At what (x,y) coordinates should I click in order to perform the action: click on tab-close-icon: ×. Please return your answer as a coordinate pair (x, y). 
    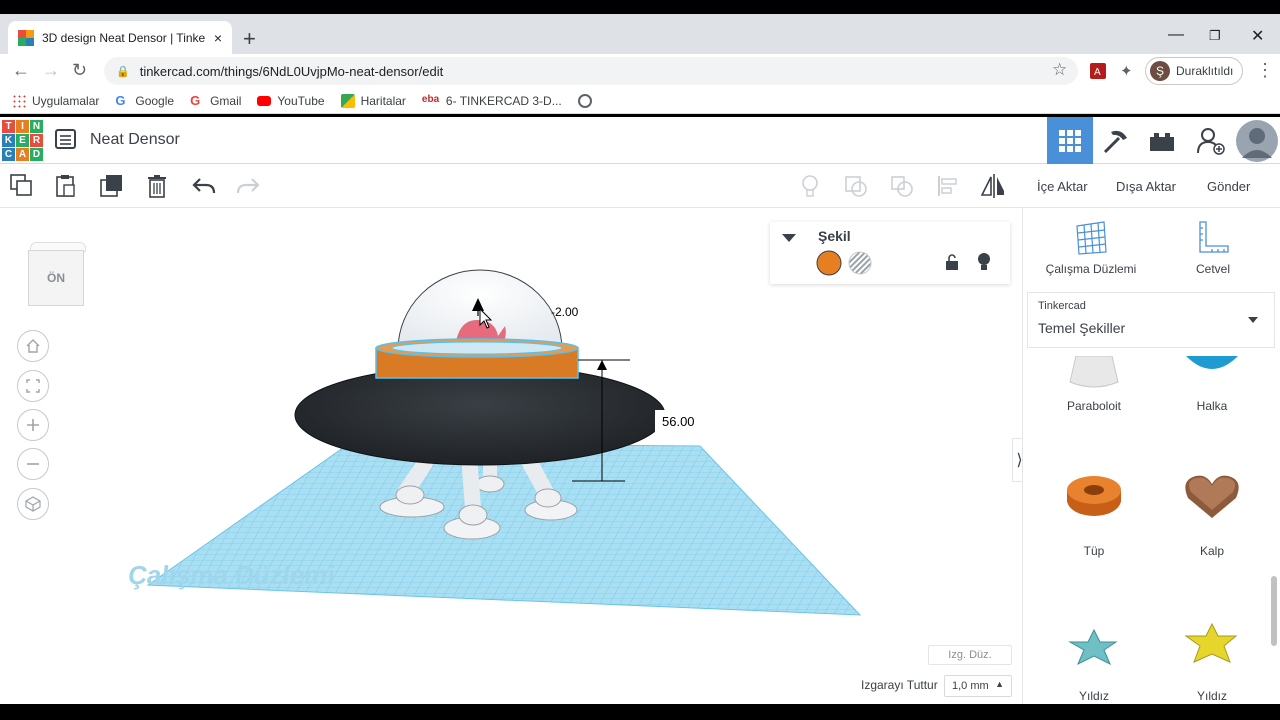
    Looking at the image, I should click on (218, 38).